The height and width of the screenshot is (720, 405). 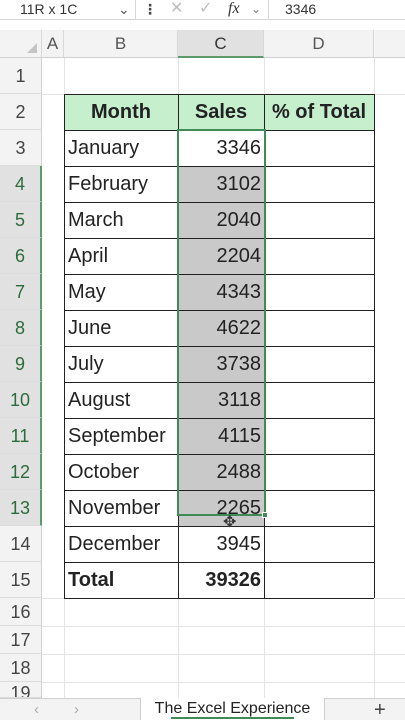 I want to click on formula-bar-divider, so click(x=268, y=10).